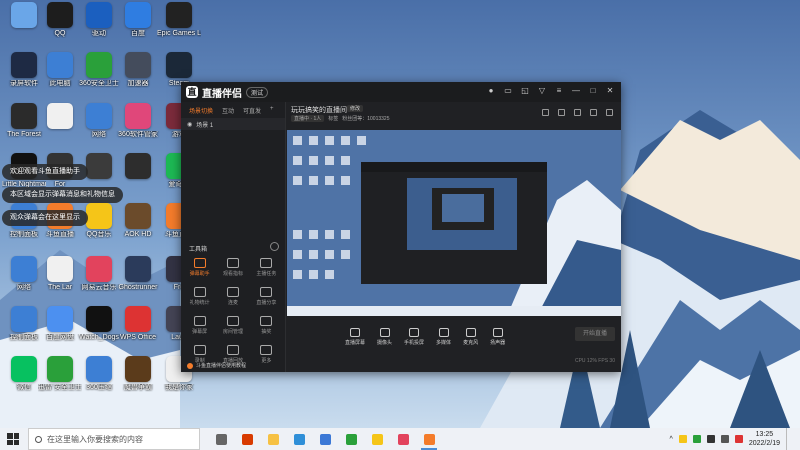 Image resolution: width=800 pixels, height=450 pixels. Describe the element at coordinates (593, 91) in the screenshot. I see `maximize-icon: □` at that location.